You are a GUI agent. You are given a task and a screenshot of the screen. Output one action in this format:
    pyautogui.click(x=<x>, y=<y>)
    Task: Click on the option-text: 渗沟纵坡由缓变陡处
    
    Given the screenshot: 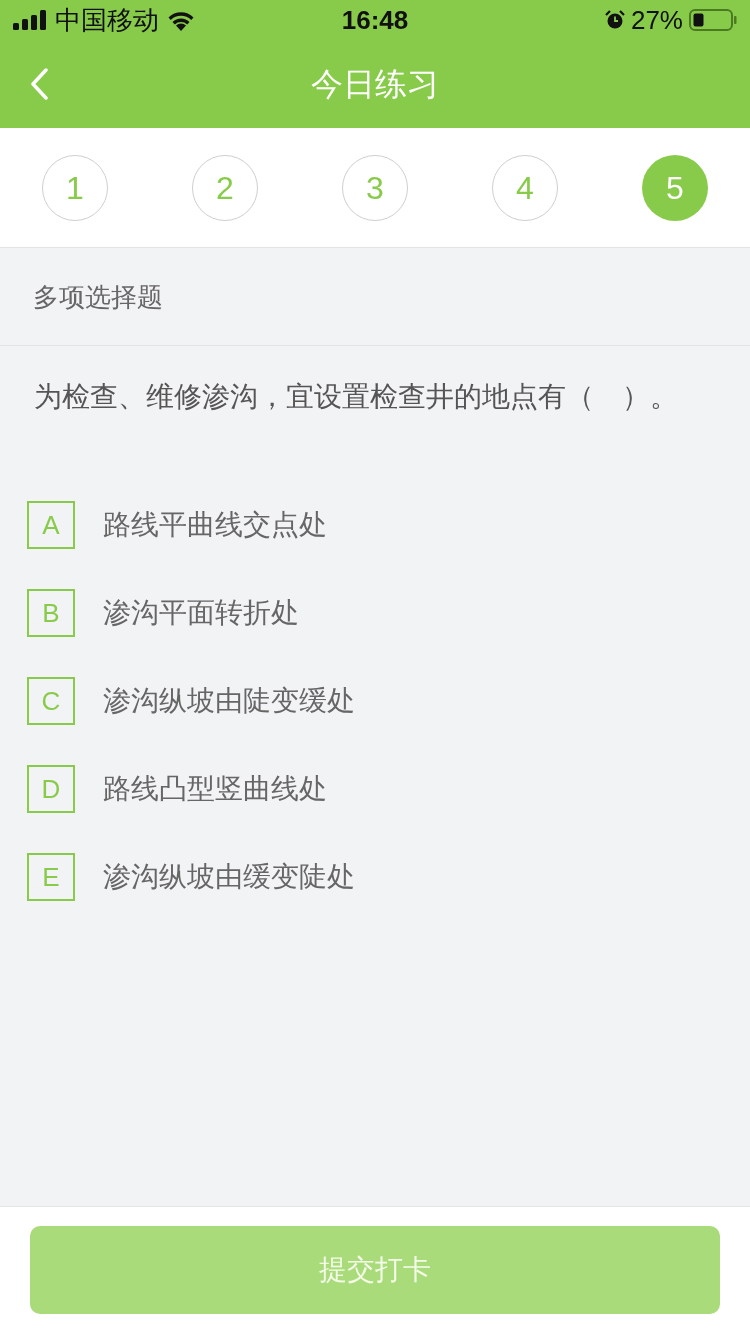 What is the action you would take?
    pyautogui.click(x=229, y=877)
    